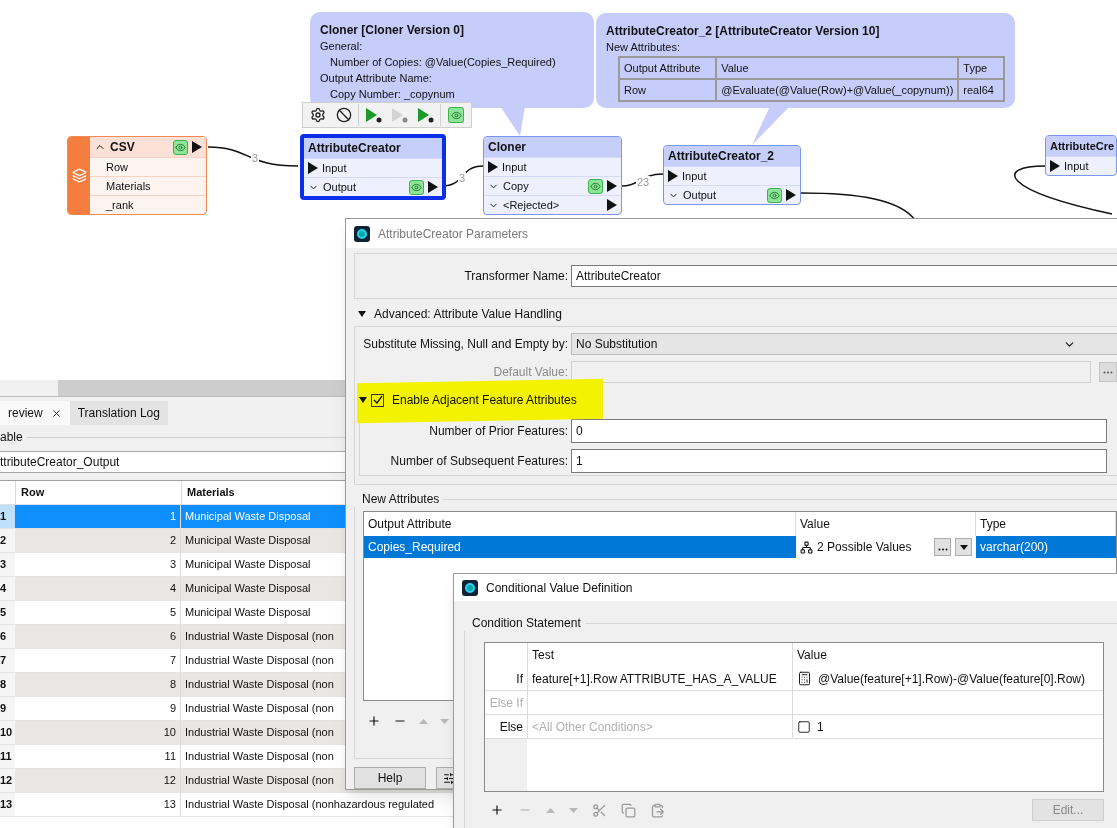 This screenshot has width=1117, height=828. I want to click on transformer-node: Cloner Input Copy <Rejected>, so click(552, 175).